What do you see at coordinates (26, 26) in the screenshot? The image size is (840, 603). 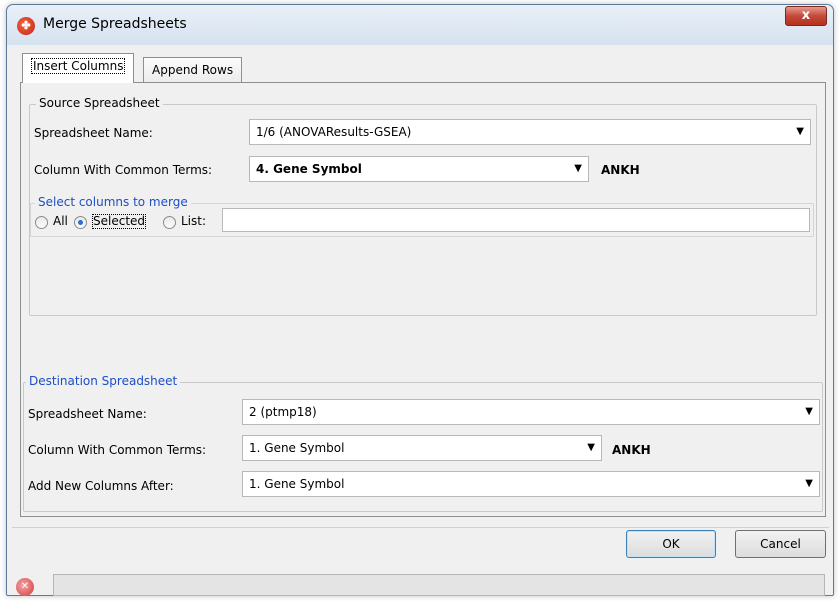 I see `app-logo-icon: ✤` at bounding box center [26, 26].